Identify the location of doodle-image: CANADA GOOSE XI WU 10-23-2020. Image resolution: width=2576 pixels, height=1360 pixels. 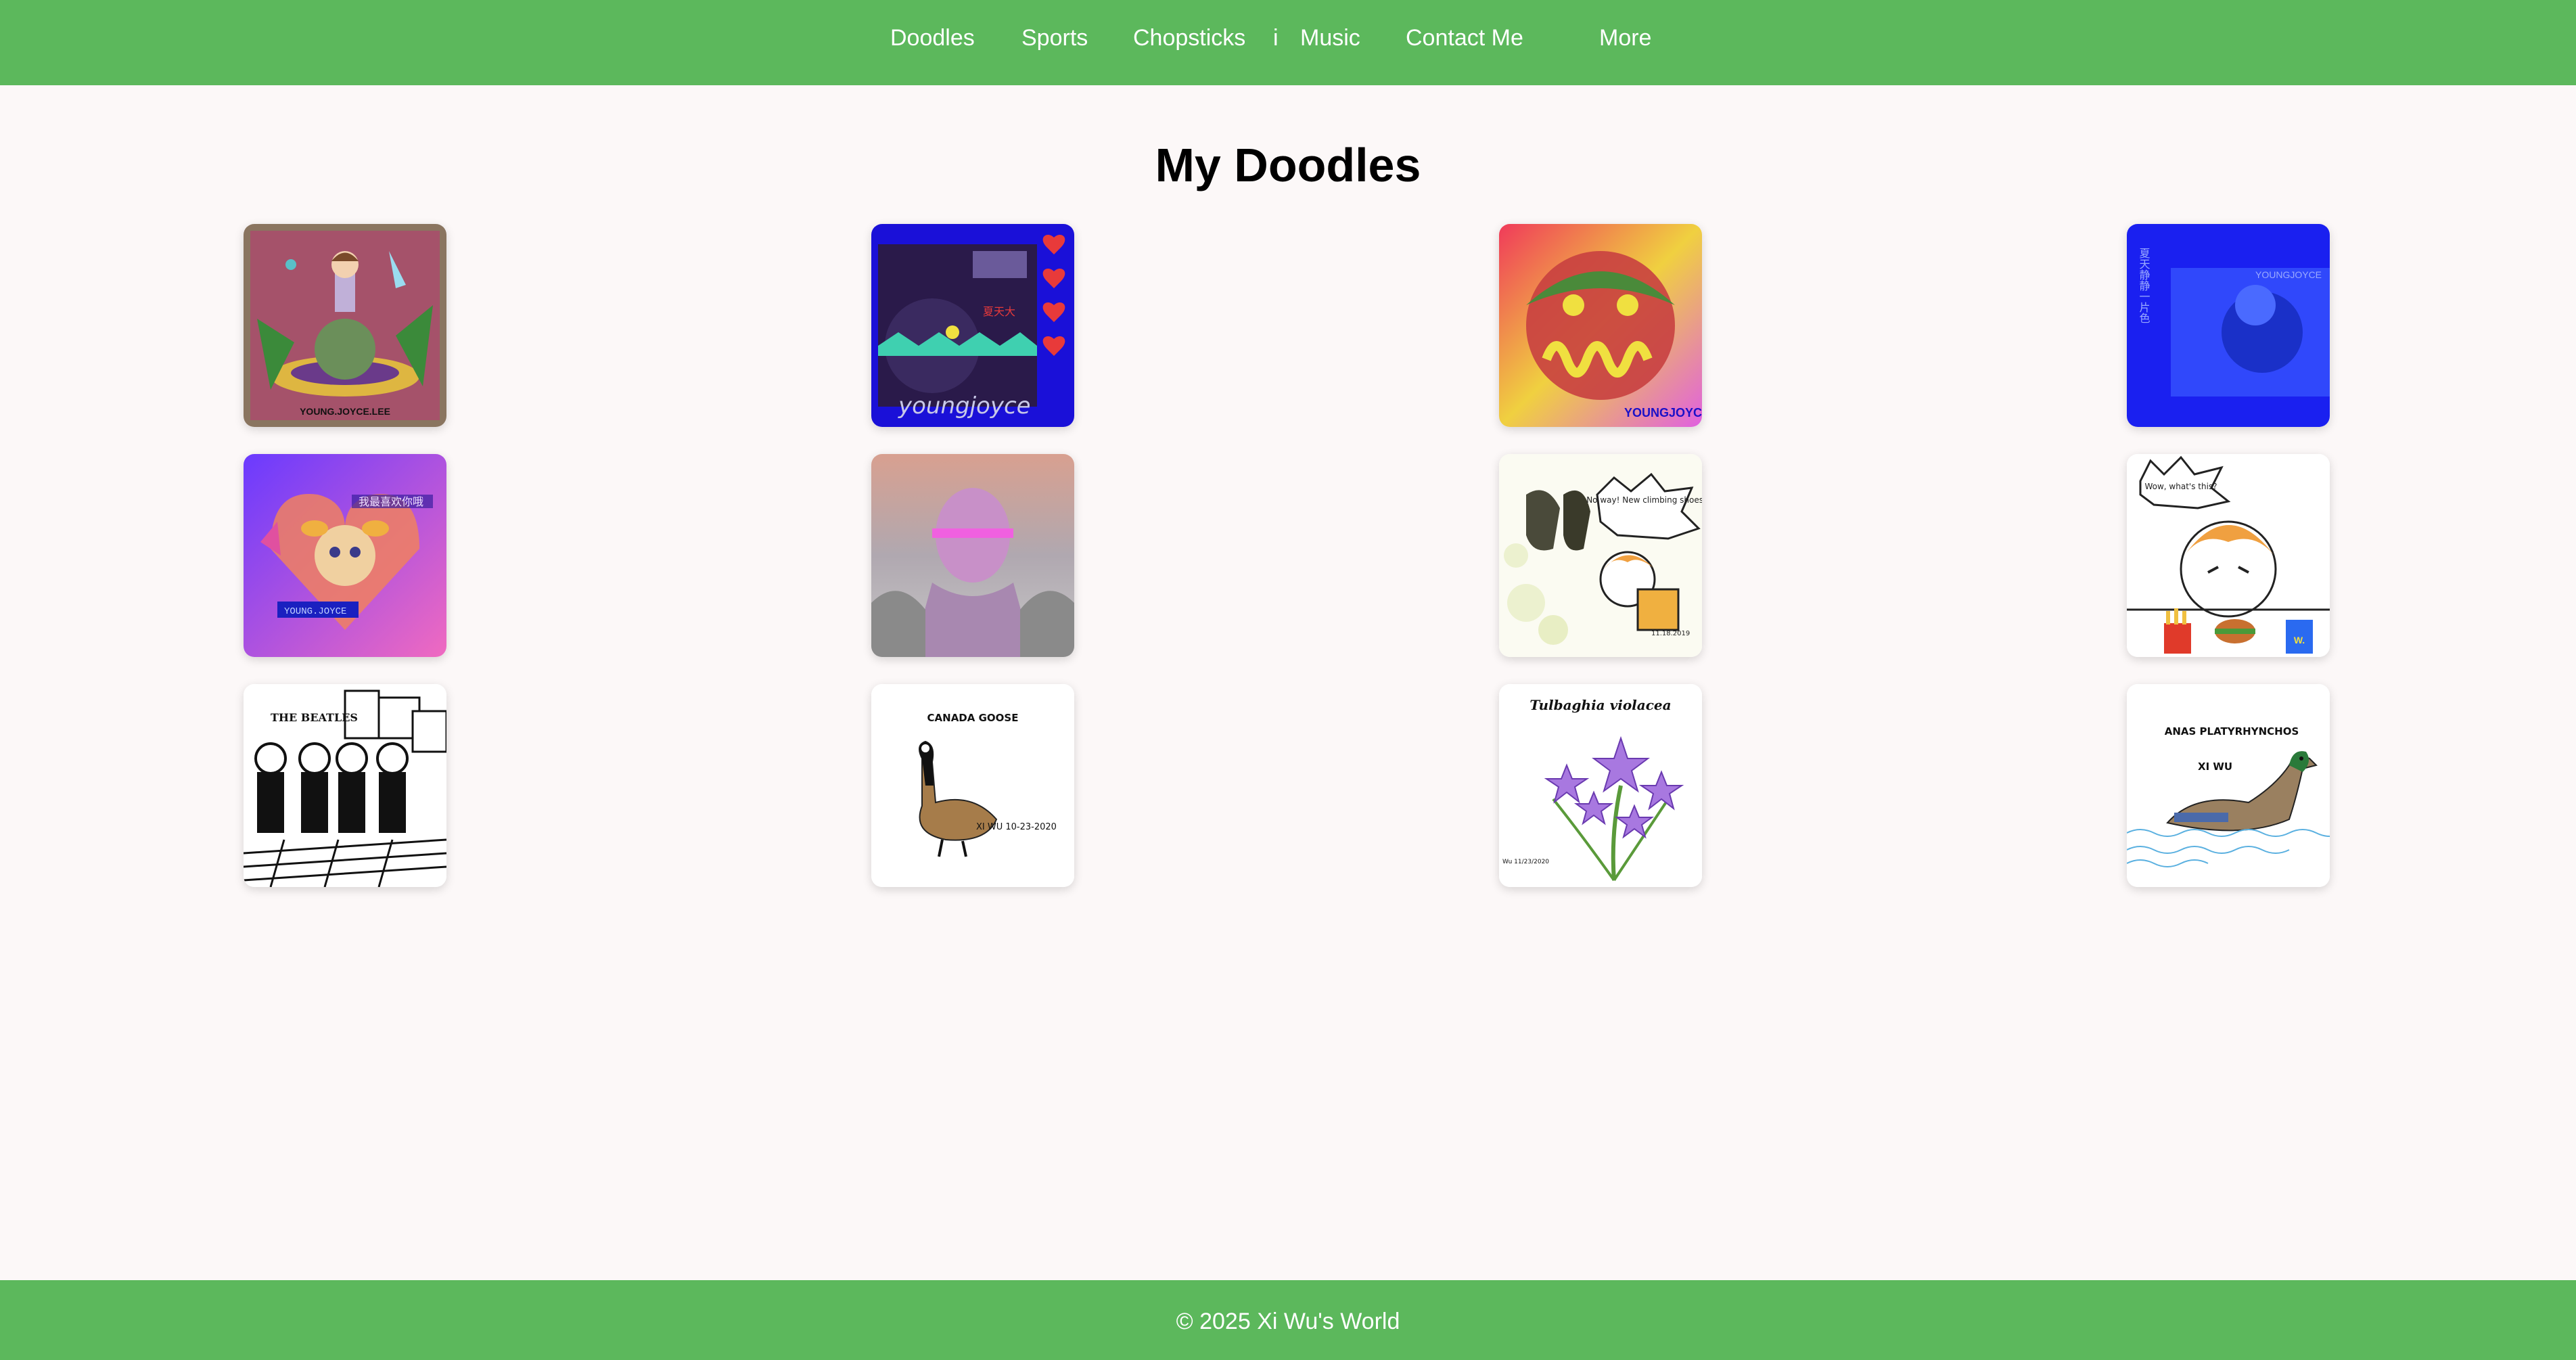
(972, 785).